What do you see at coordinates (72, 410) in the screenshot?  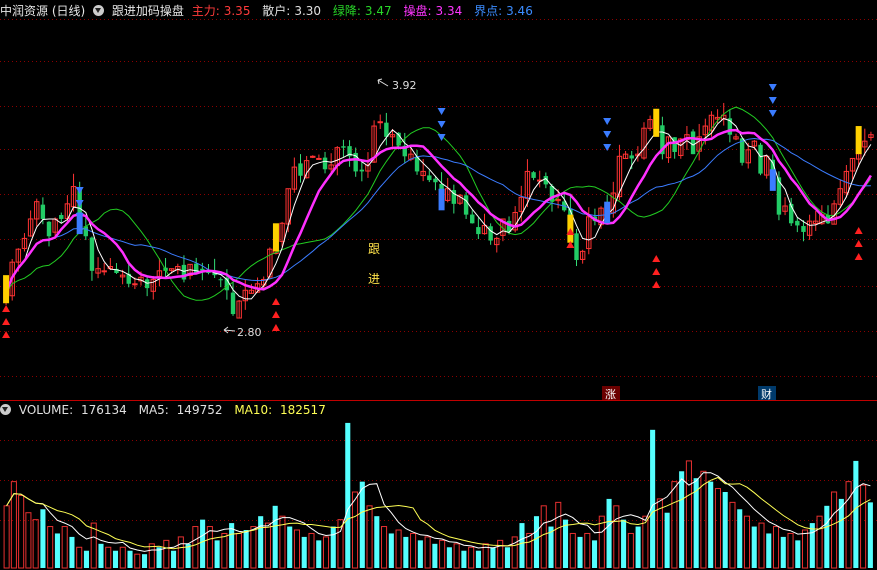 I see `volume-item: VOLUME: 176134` at bounding box center [72, 410].